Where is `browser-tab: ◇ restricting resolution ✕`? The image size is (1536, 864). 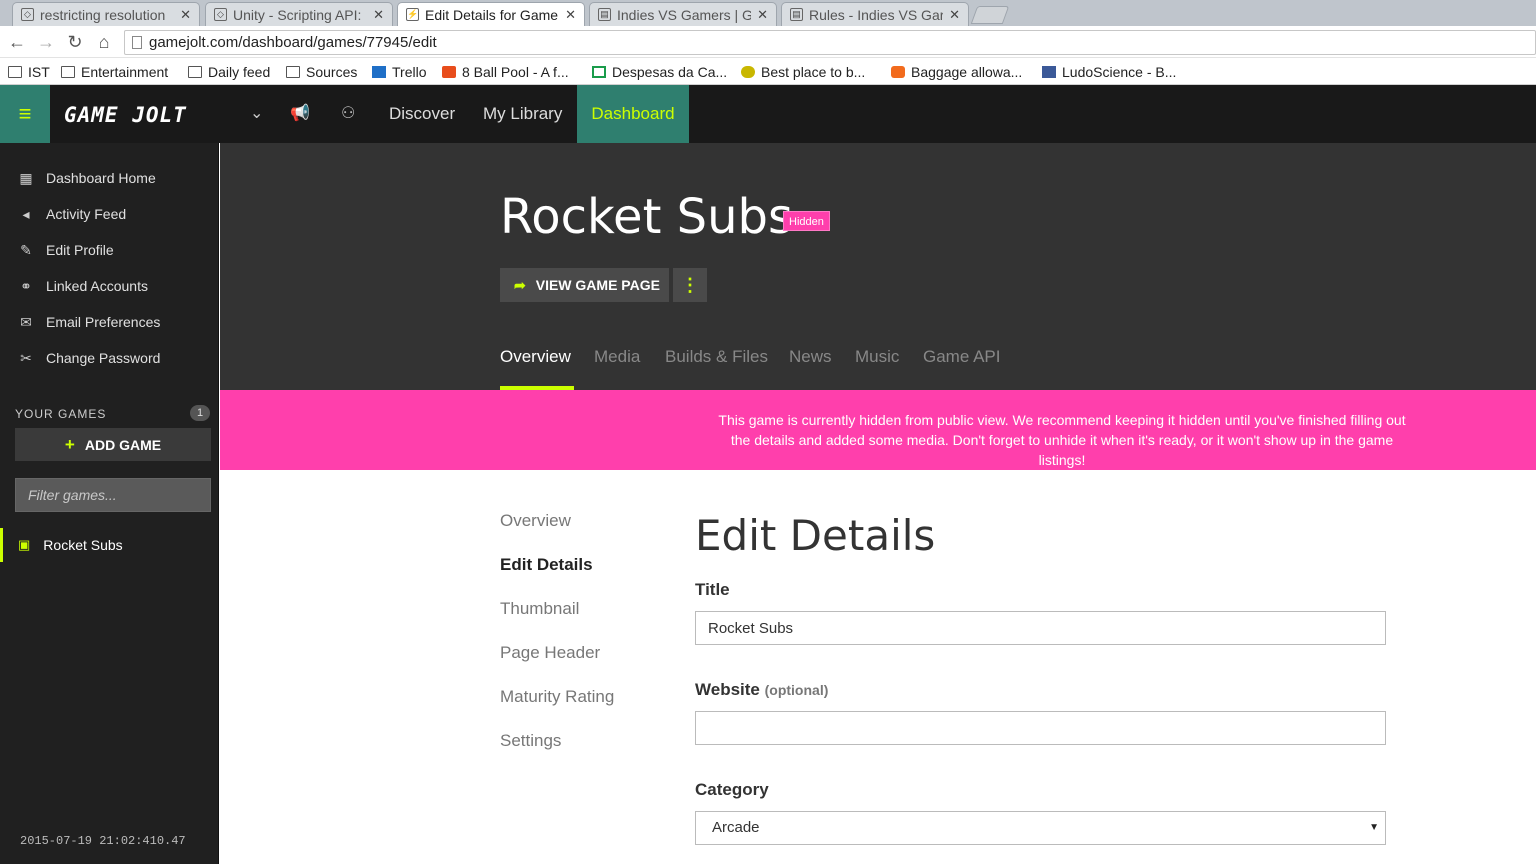 browser-tab: ◇ restricting resolution ✕ is located at coordinates (106, 14).